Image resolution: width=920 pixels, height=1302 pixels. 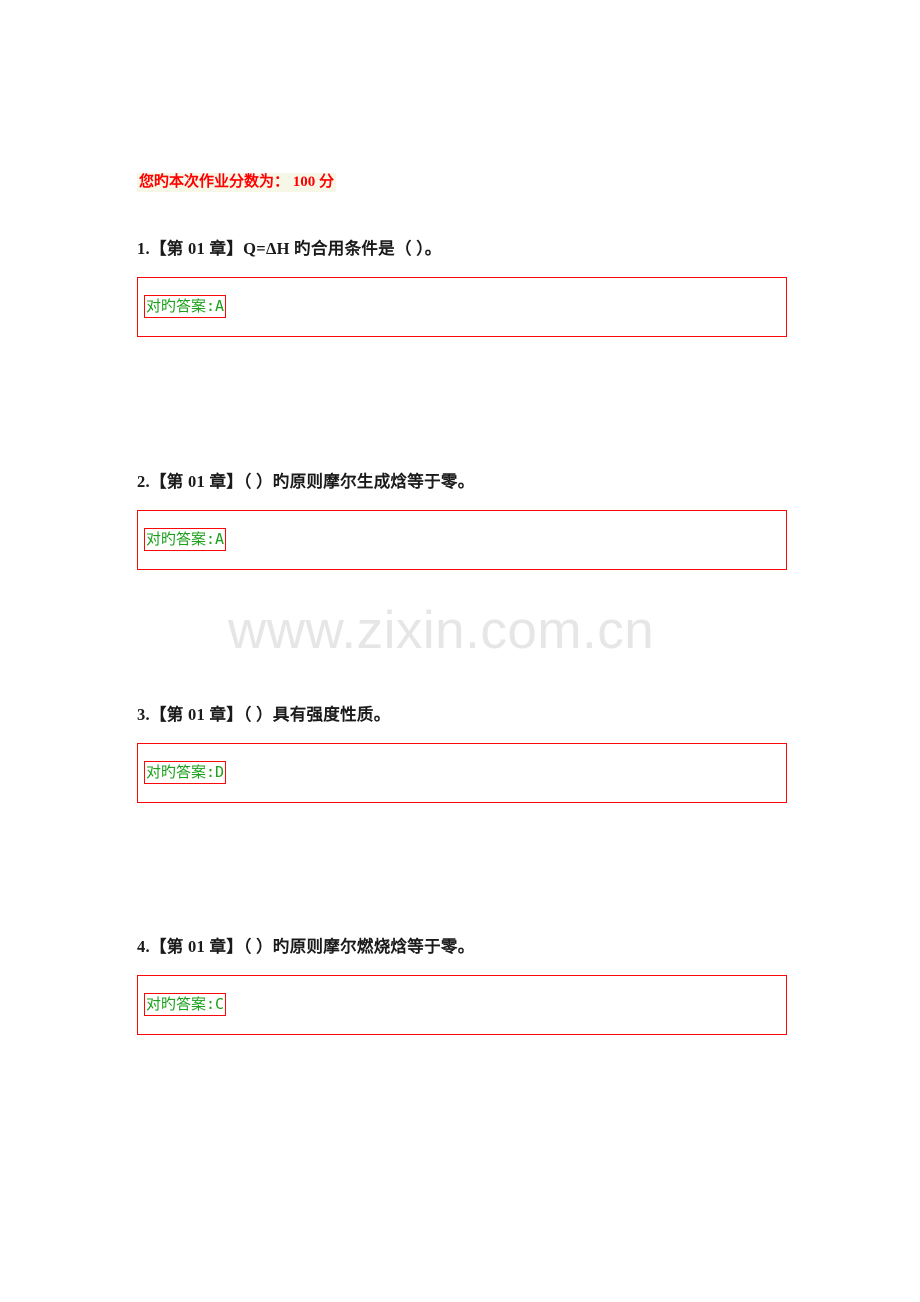 What do you see at coordinates (264, 714) in the screenshot?
I see `question-text-3: 3.【第 01 章】（ ）具有强度性质。` at bounding box center [264, 714].